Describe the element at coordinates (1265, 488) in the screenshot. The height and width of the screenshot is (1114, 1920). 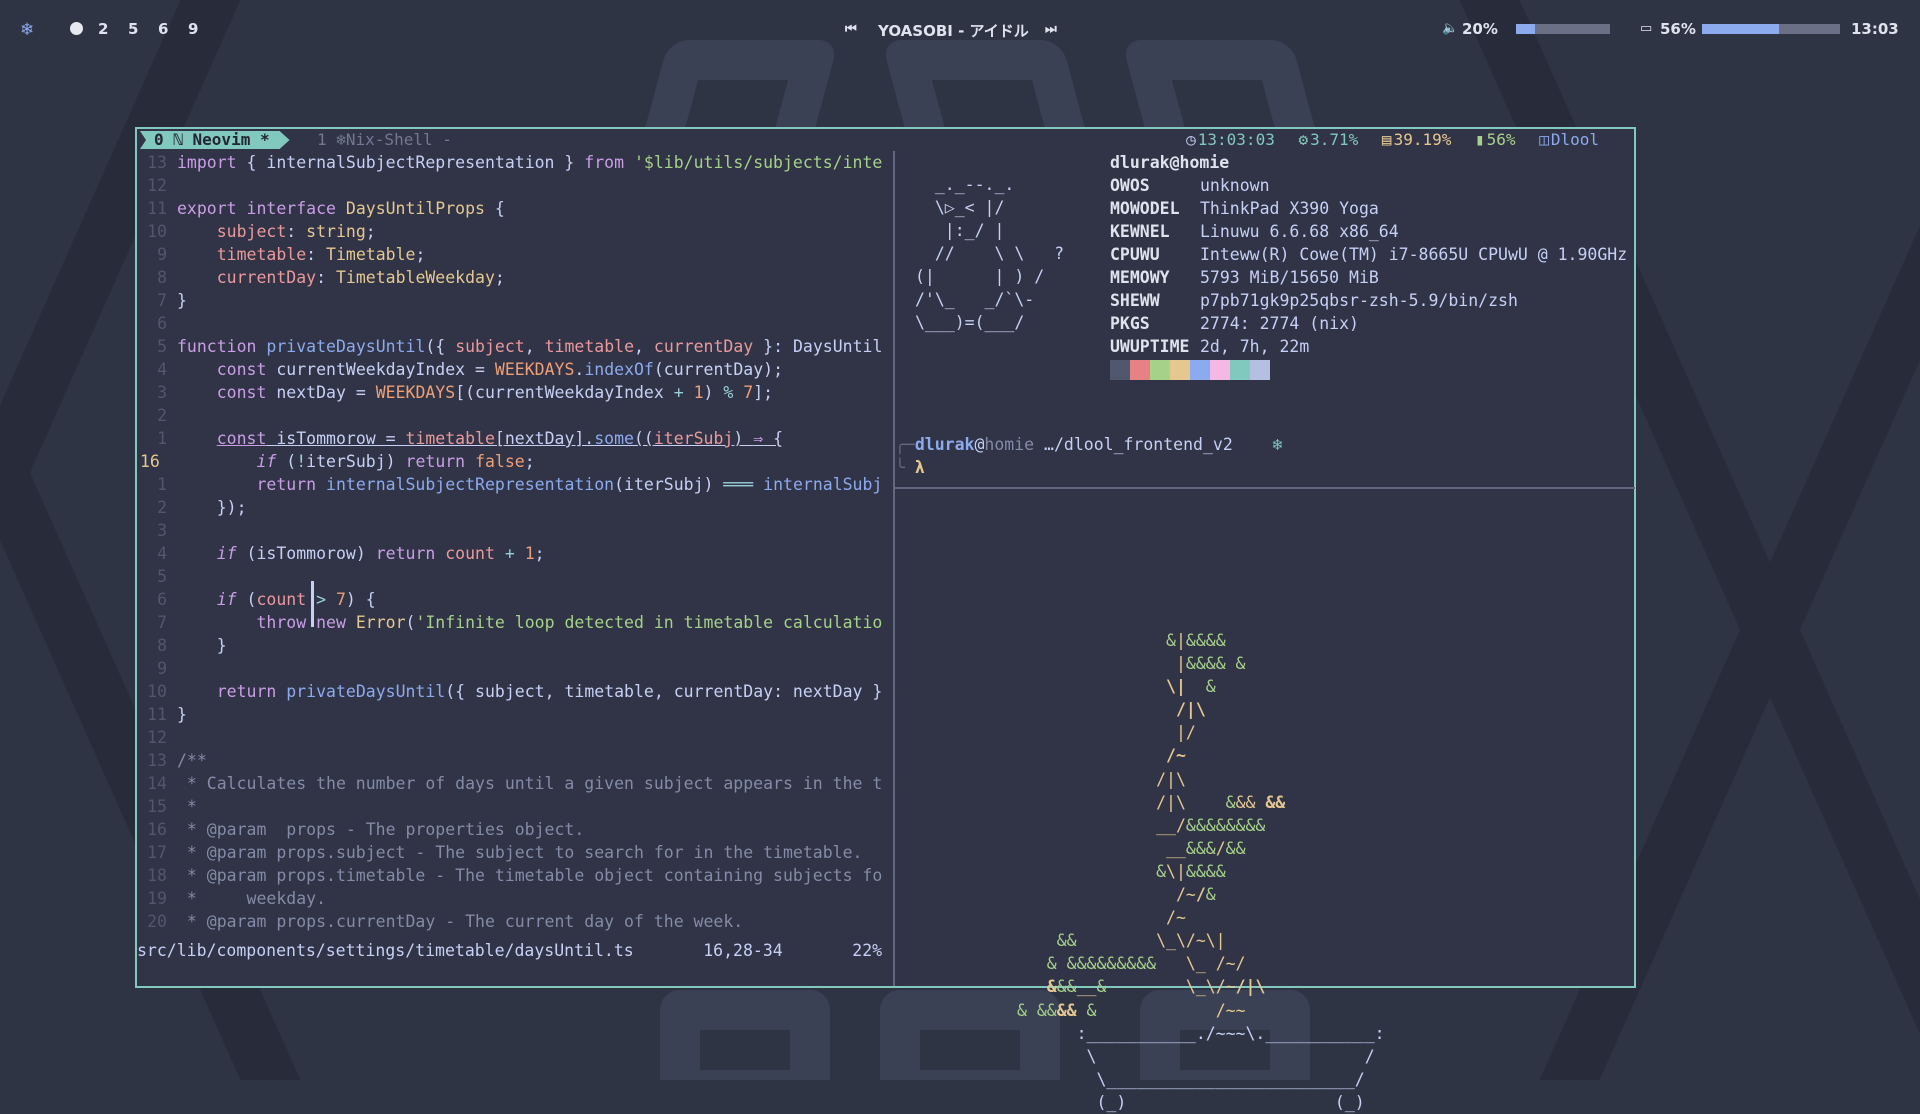
I see `pane-divider-horizontal` at that location.